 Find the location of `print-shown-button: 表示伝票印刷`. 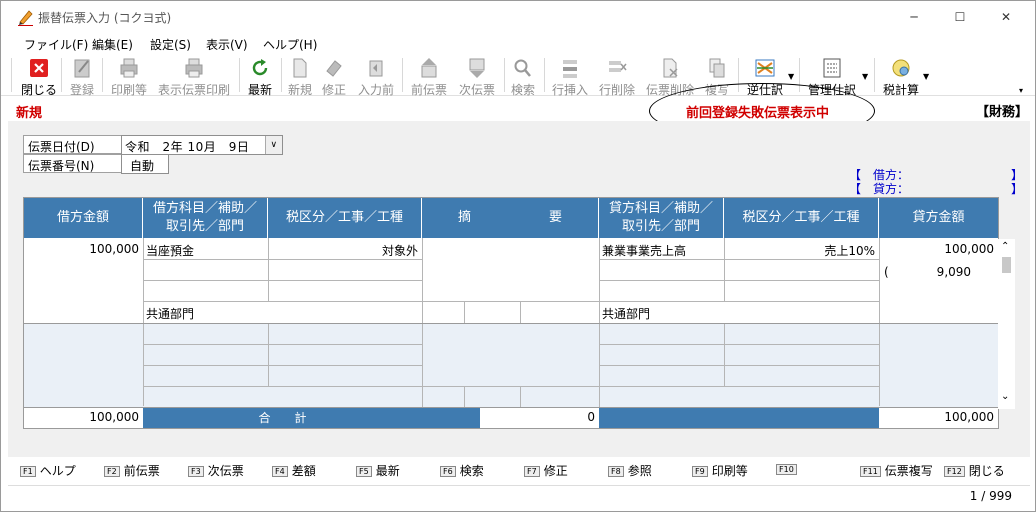

print-shown-button: 表示伝票印刷 is located at coordinates (194, 77).